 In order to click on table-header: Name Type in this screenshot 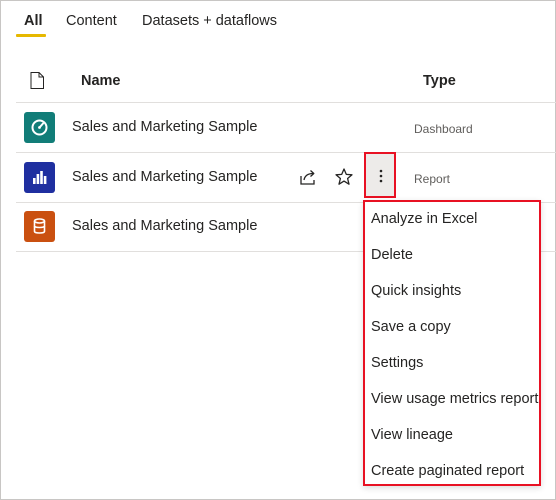, I will do `click(286, 81)`.